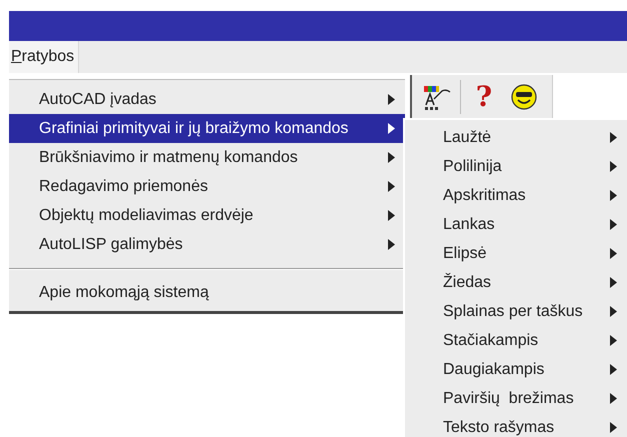  What do you see at coordinates (516, 253) in the screenshot?
I see `menu-item: Elipsė` at bounding box center [516, 253].